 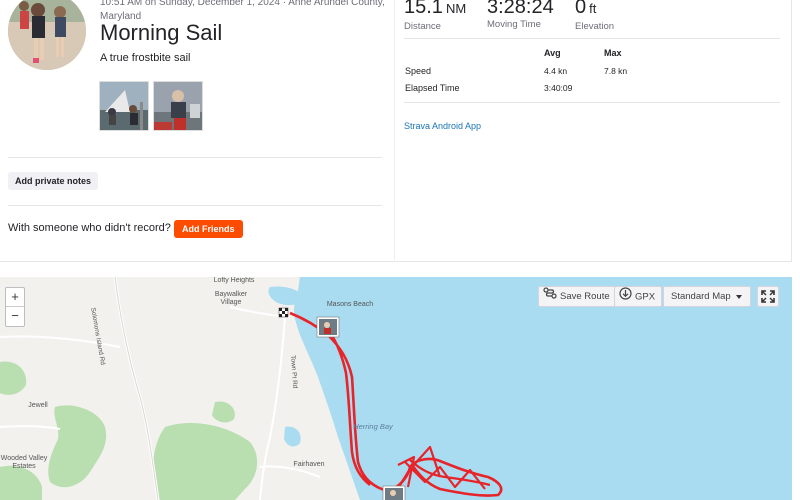 What do you see at coordinates (136, 388) in the screenshot?
I see `road-solomons-island-rd` at bounding box center [136, 388].